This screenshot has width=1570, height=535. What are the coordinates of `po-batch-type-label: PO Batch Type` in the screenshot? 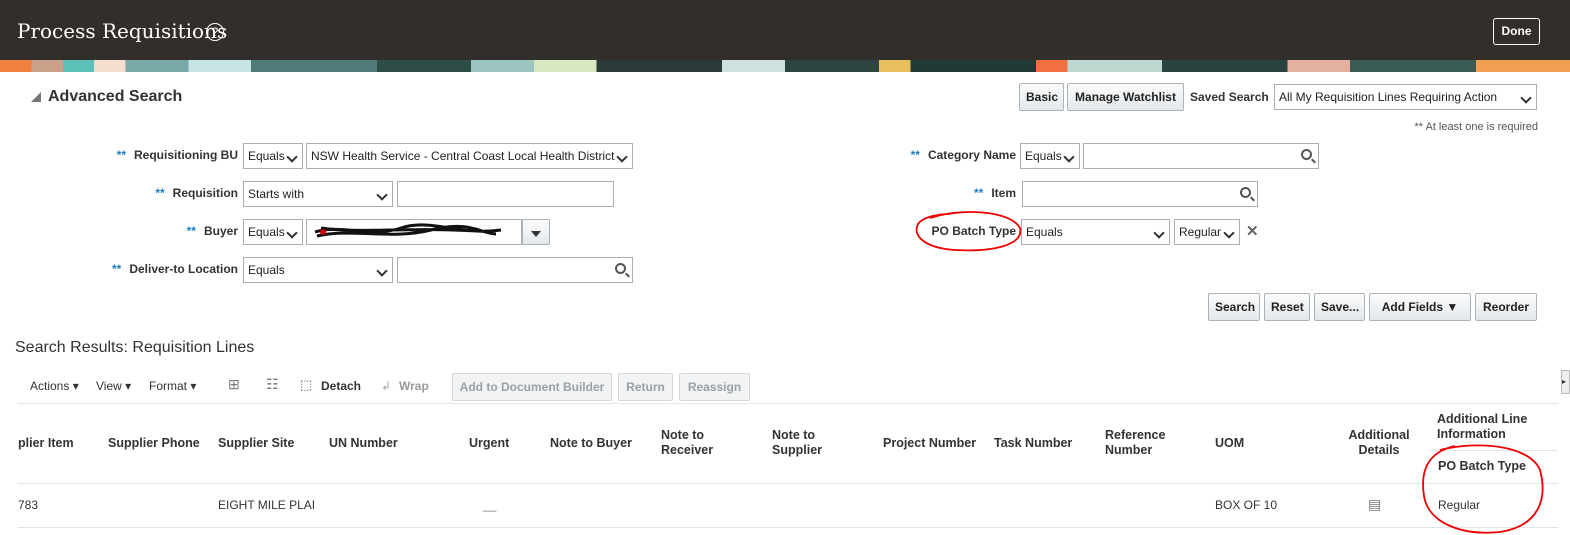 It's located at (973, 231).